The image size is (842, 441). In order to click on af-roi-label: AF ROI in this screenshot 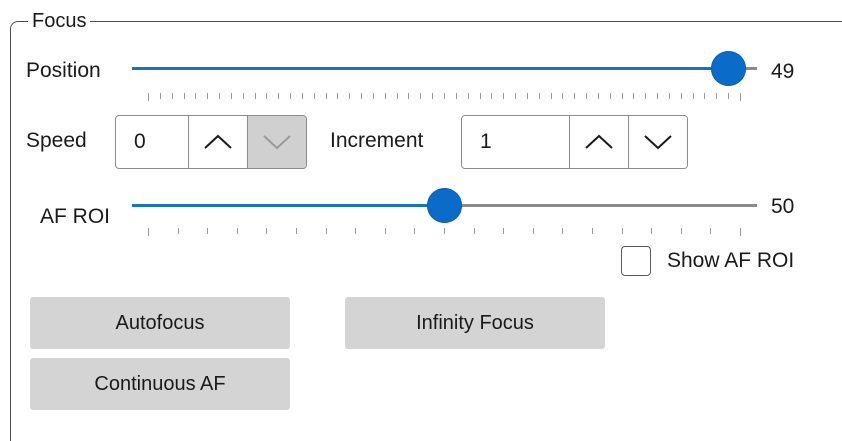, I will do `click(75, 216)`.